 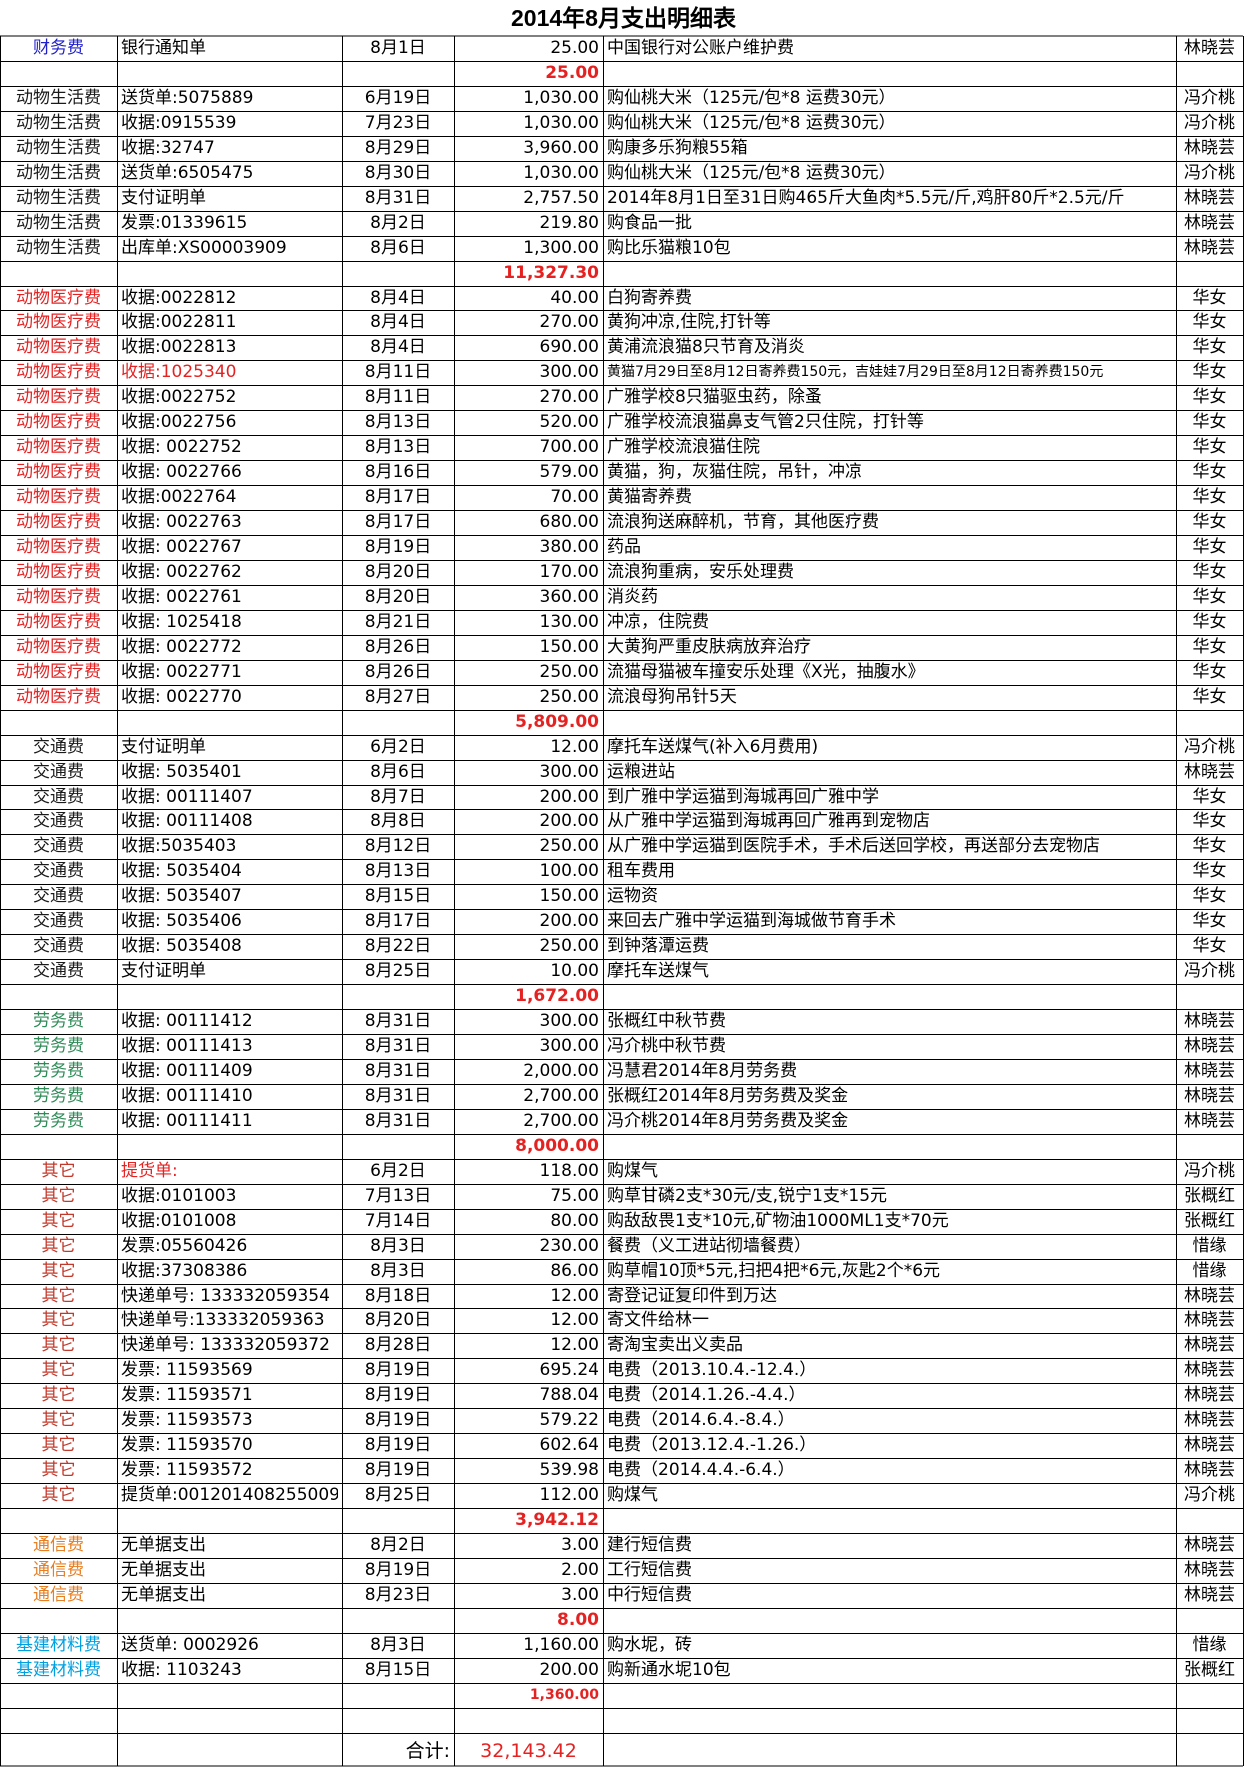 I want to click on cell-date: 8月30日, so click(x=398, y=172).